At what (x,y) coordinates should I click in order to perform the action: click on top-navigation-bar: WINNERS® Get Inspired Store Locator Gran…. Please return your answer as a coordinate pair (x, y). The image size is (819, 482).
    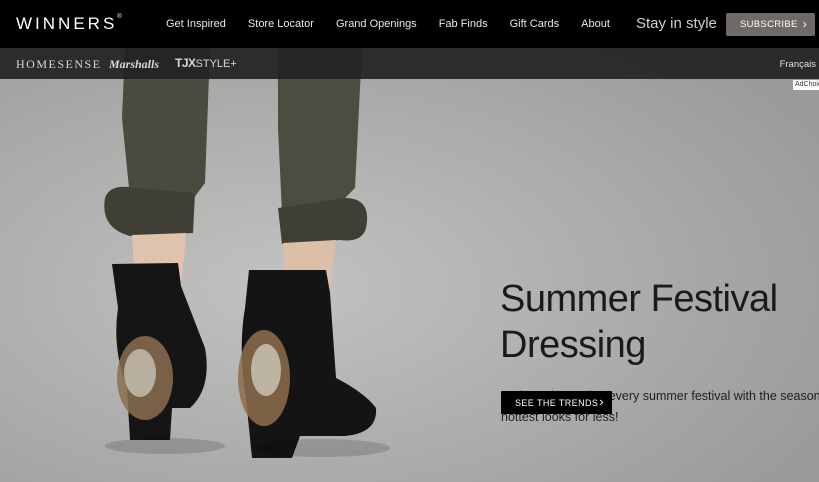
    Looking at the image, I should click on (409, 24).